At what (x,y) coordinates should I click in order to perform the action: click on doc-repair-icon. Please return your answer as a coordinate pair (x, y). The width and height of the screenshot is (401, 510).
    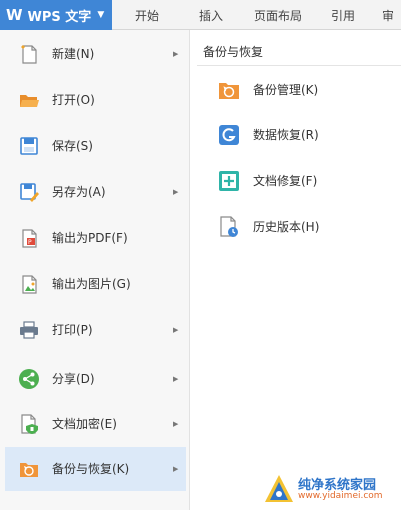
    Looking at the image, I should click on (229, 181).